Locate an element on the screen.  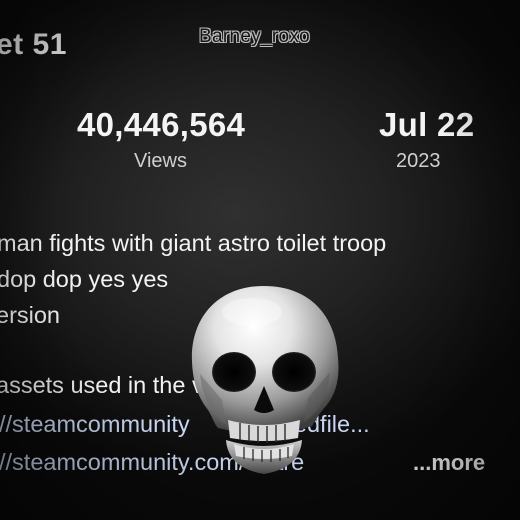
video-title: et 51 is located at coordinates (33, 44).